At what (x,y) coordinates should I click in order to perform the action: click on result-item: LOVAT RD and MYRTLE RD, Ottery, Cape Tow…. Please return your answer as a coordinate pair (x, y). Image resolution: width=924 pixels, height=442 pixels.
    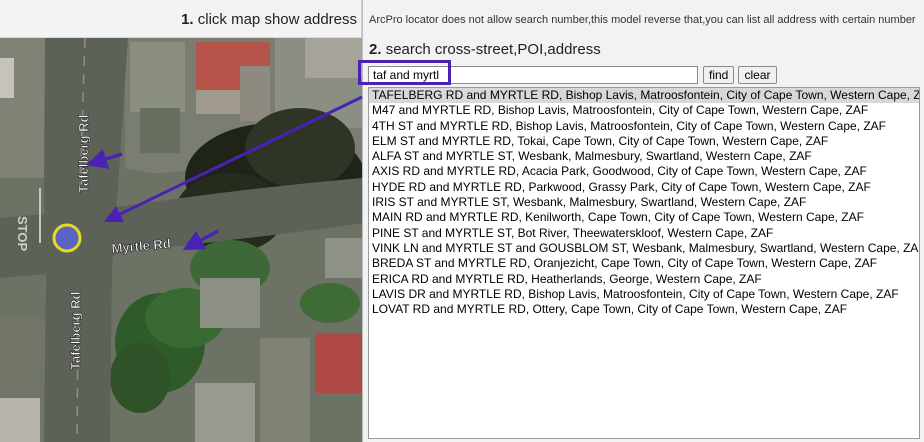
    Looking at the image, I should click on (644, 309).